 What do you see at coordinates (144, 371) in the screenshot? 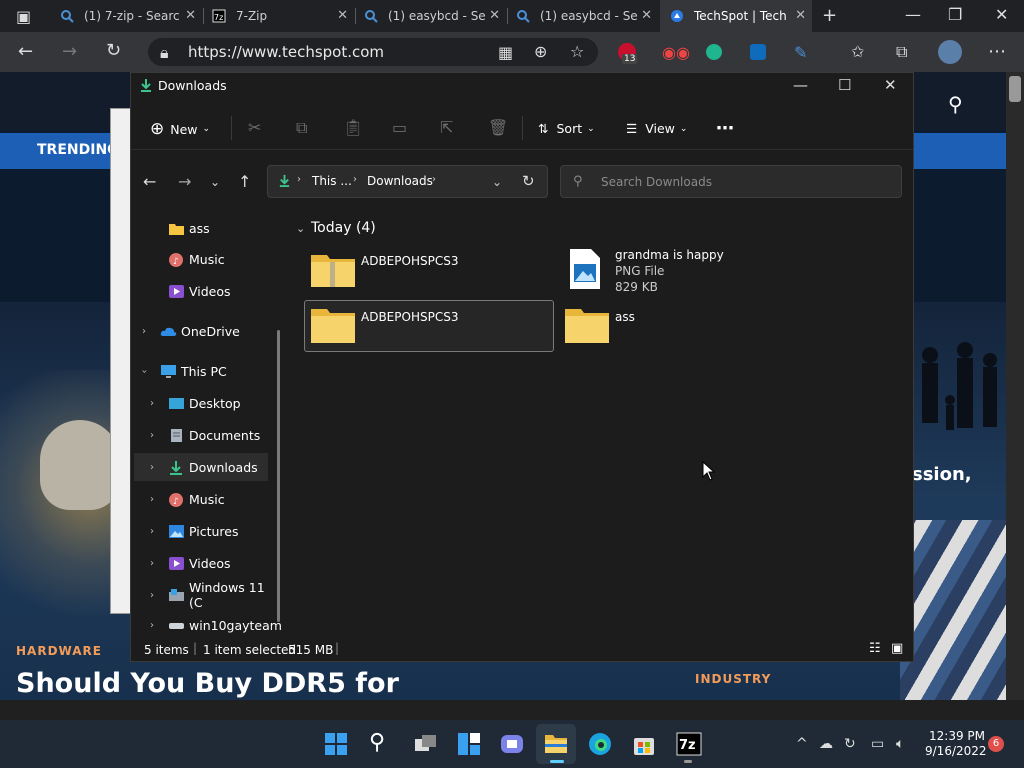
I see `chevron-down-icon: ›` at bounding box center [144, 371].